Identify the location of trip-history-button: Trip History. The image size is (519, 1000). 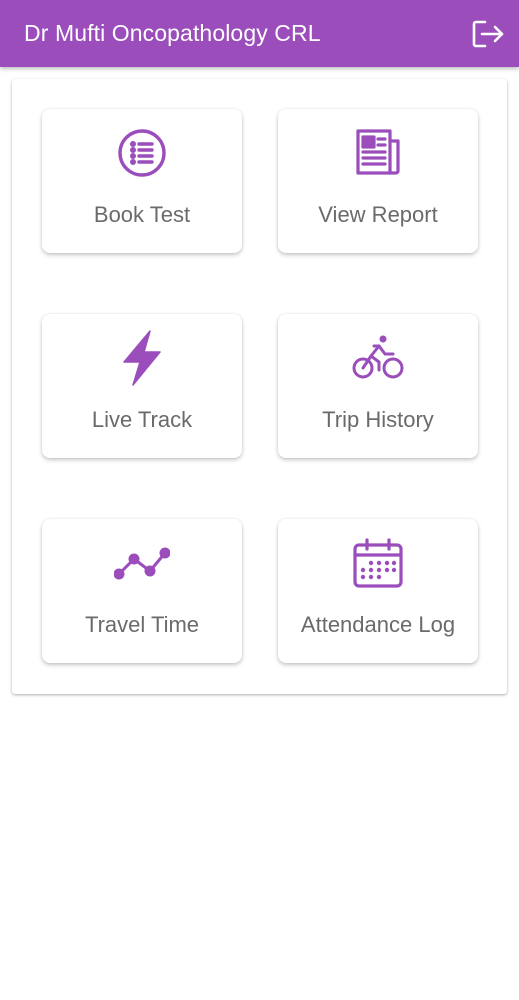
(378, 386).